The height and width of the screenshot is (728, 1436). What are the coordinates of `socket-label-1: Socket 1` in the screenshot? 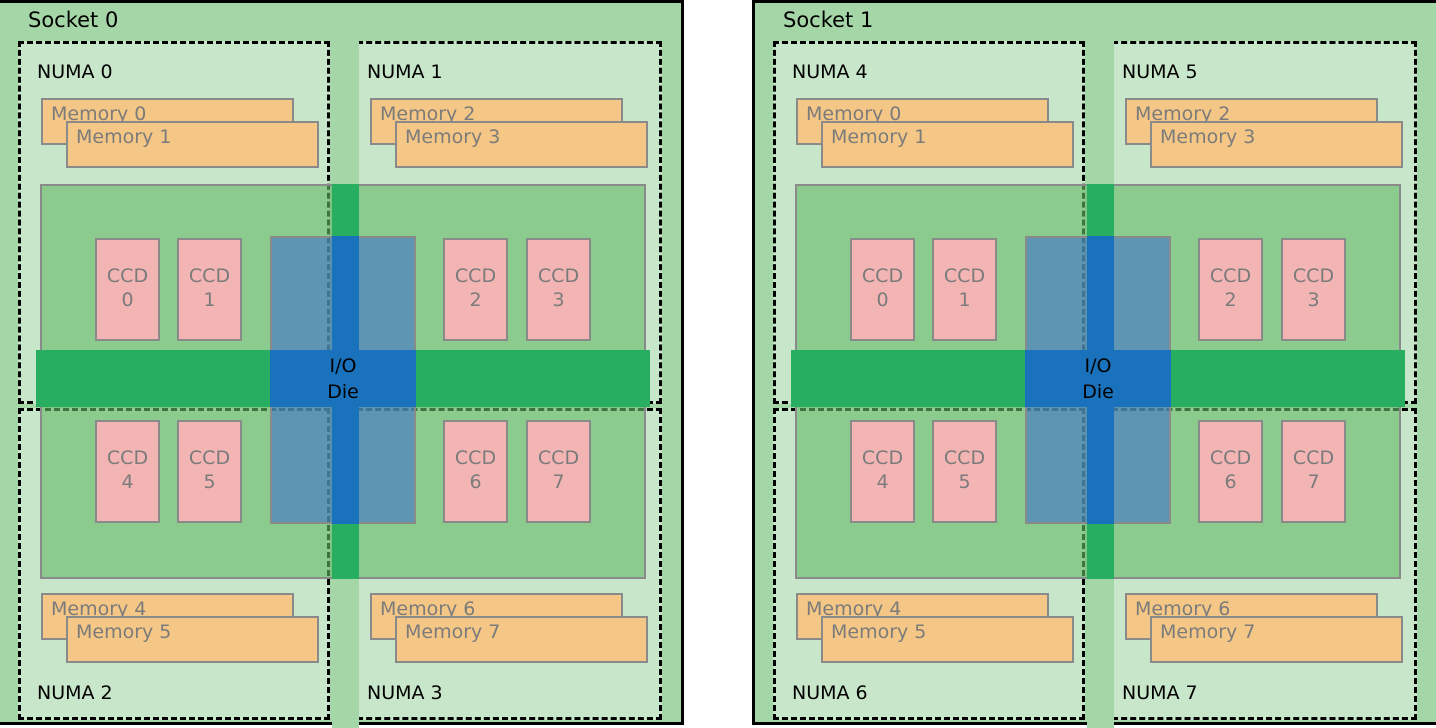 It's located at (828, 20).